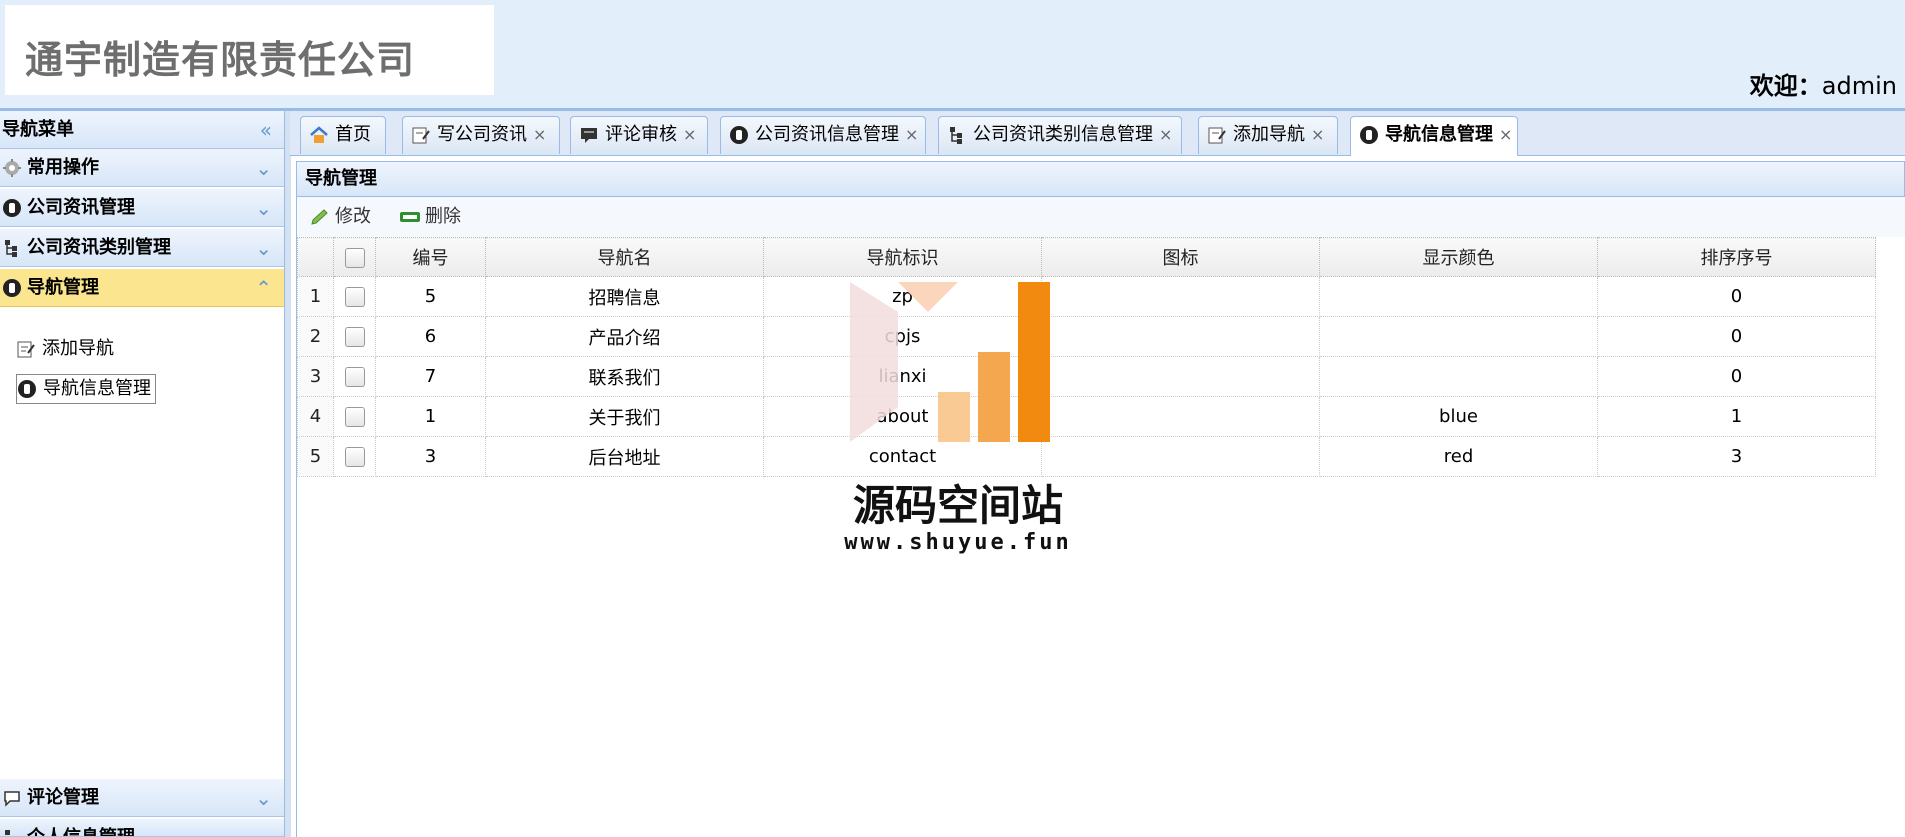 The image size is (1905, 837). What do you see at coordinates (1458, 456) in the screenshot?
I see `cell-color: red` at bounding box center [1458, 456].